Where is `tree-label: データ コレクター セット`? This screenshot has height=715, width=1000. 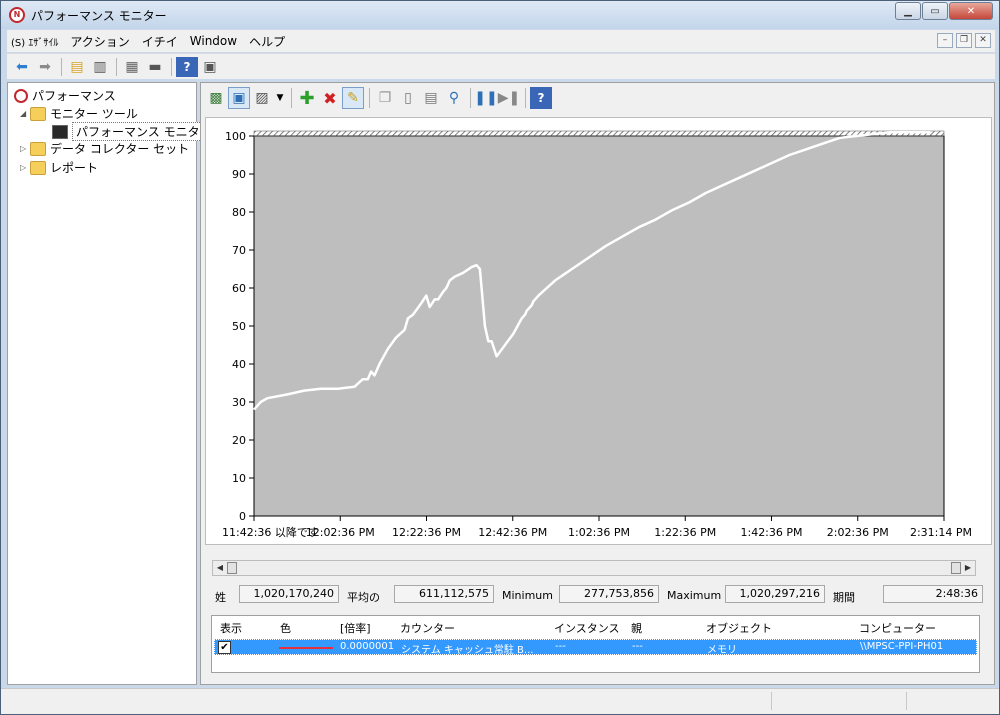
tree-label: データ コレクター セット is located at coordinates (120, 149).